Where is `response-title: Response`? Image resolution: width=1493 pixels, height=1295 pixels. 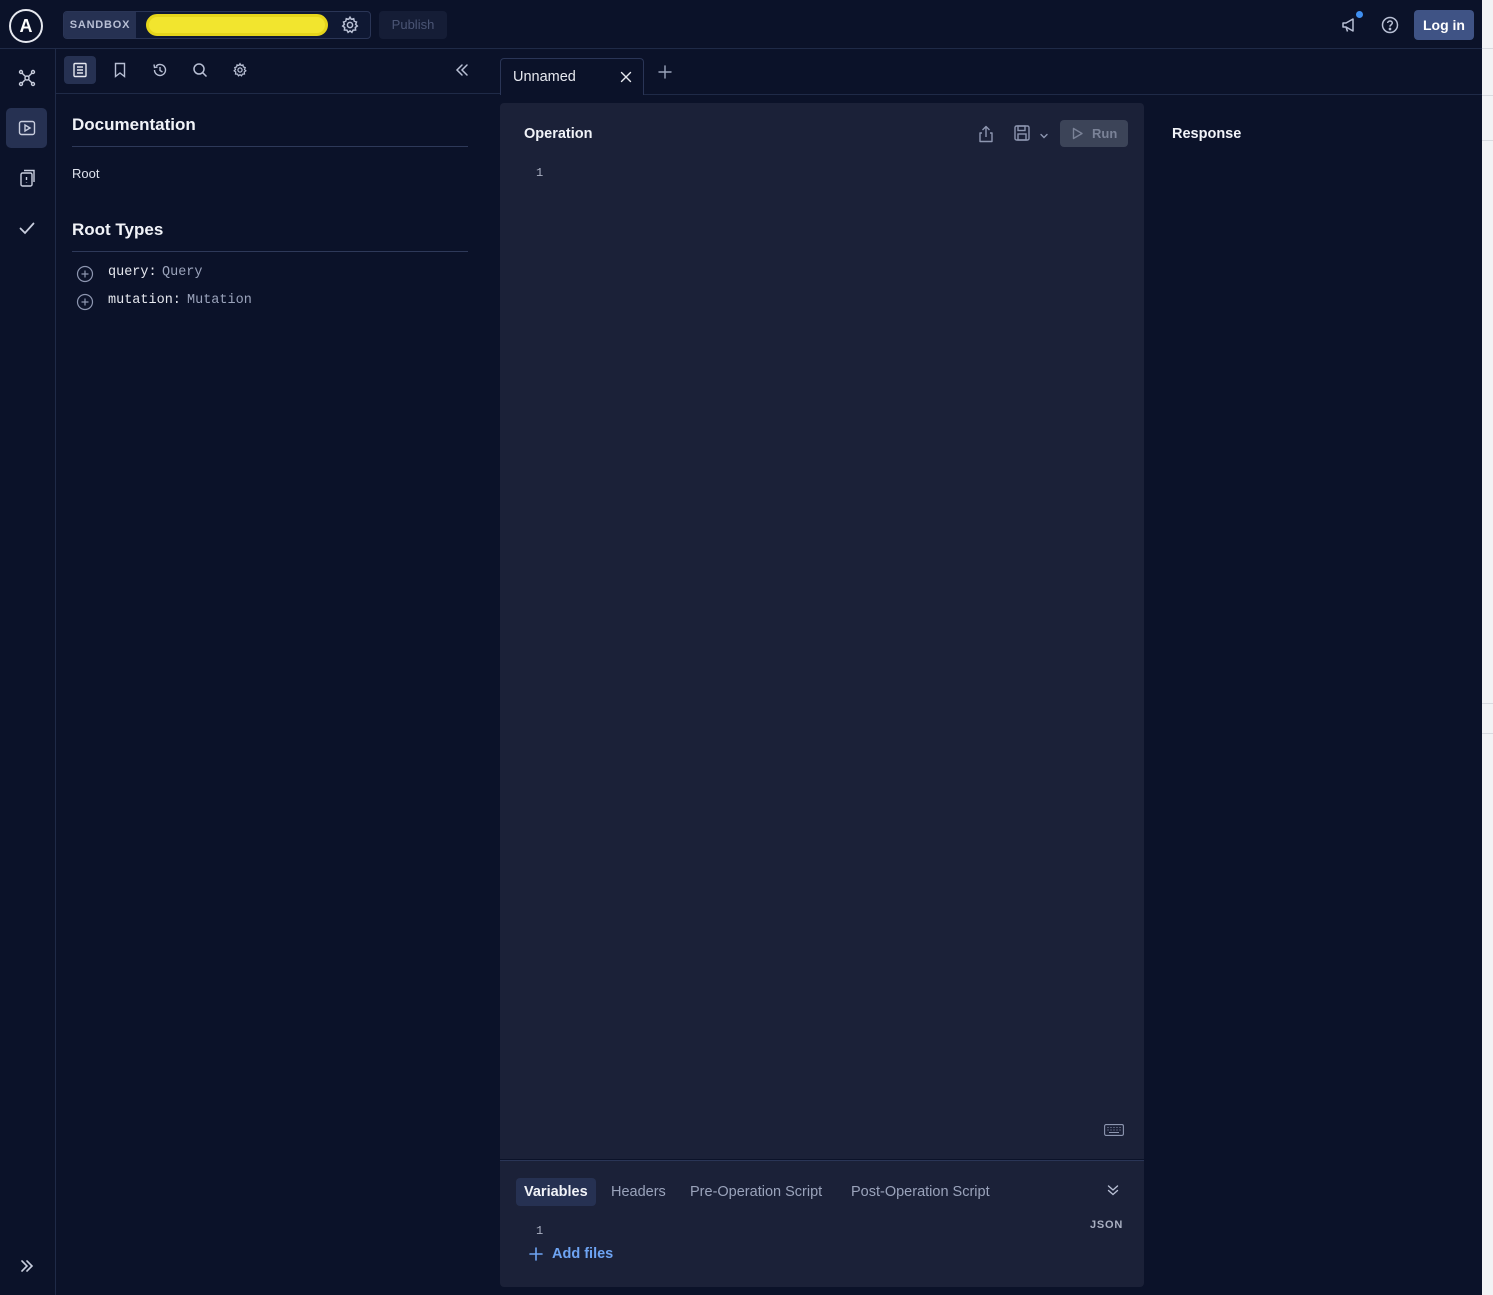 response-title: Response is located at coordinates (1207, 134).